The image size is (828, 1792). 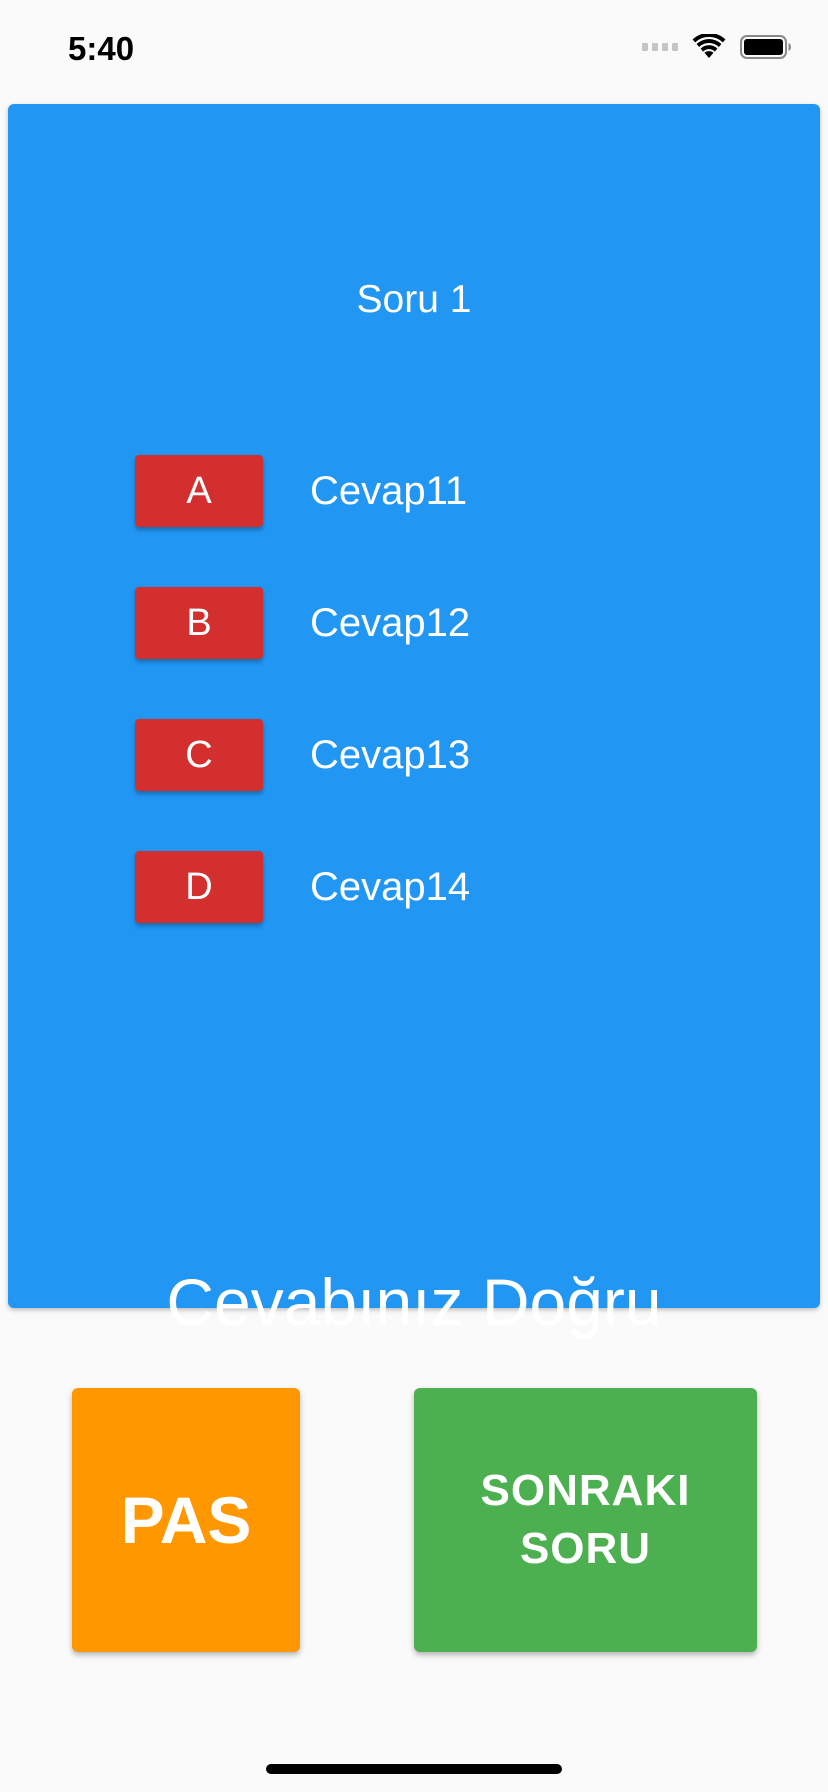 I want to click on answer-a-button: A, so click(x=199, y=491).